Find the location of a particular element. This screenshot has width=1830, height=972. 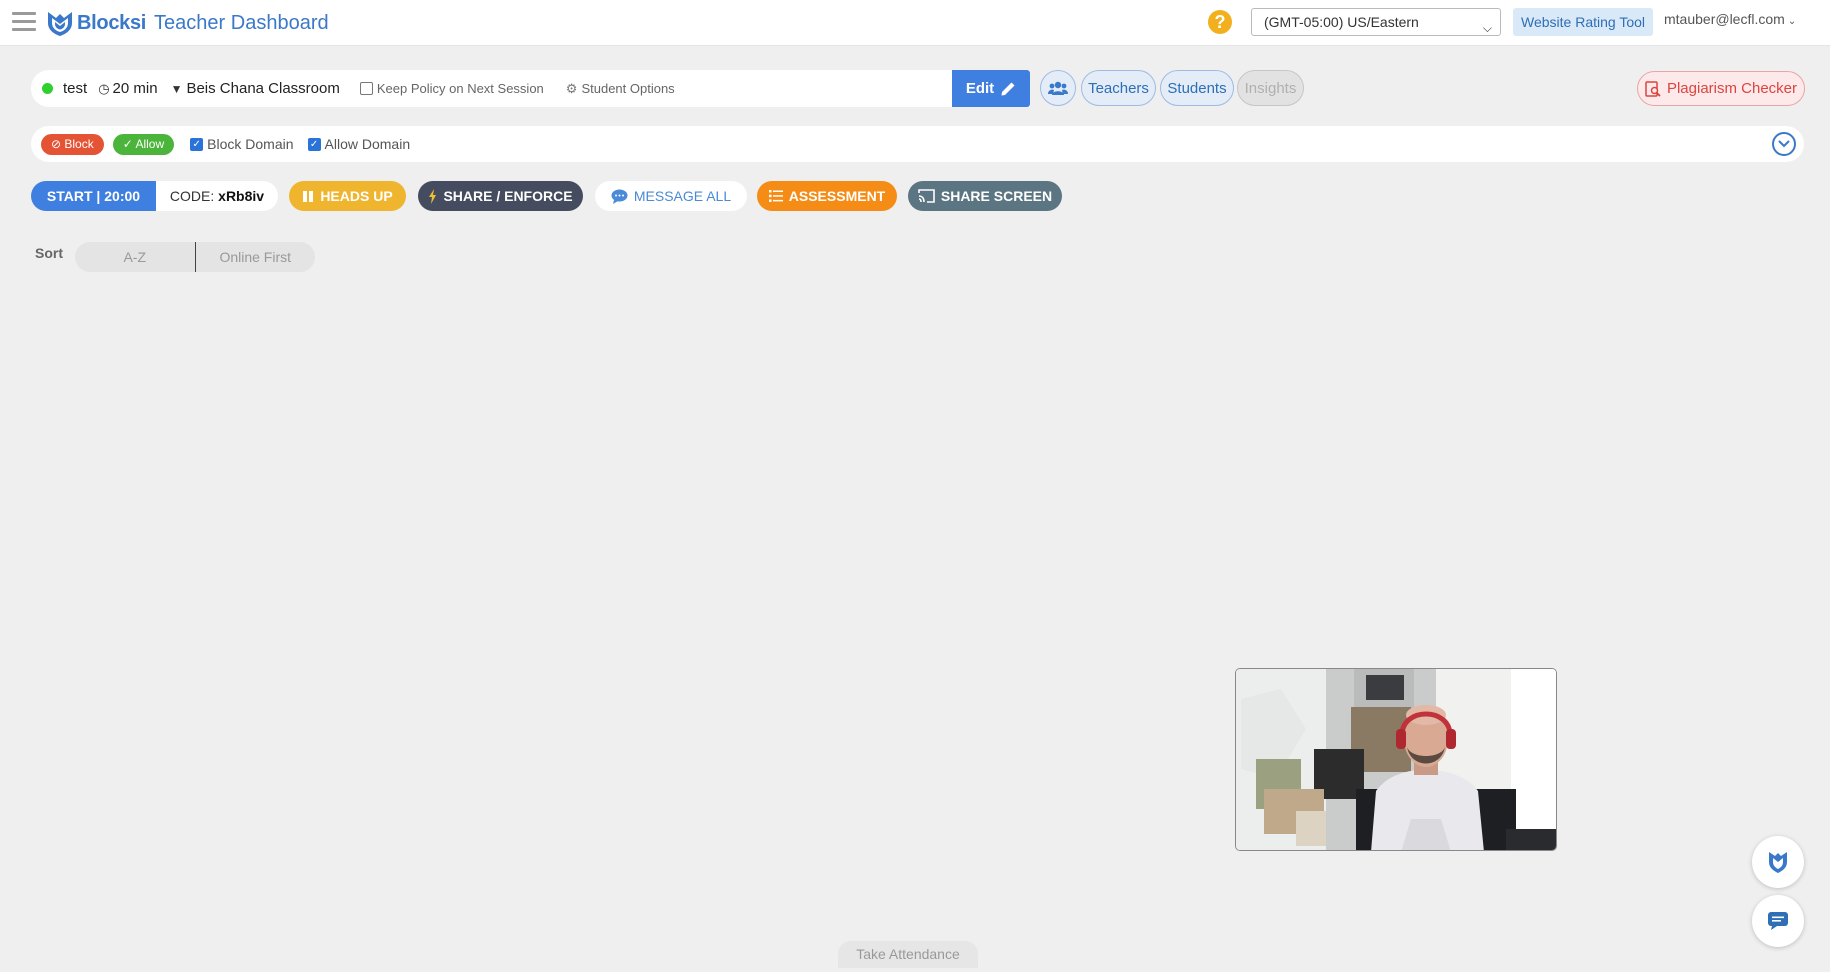

allow-domain-checkbox: ✓ Allow Domain is located at coordinates (359, 144).